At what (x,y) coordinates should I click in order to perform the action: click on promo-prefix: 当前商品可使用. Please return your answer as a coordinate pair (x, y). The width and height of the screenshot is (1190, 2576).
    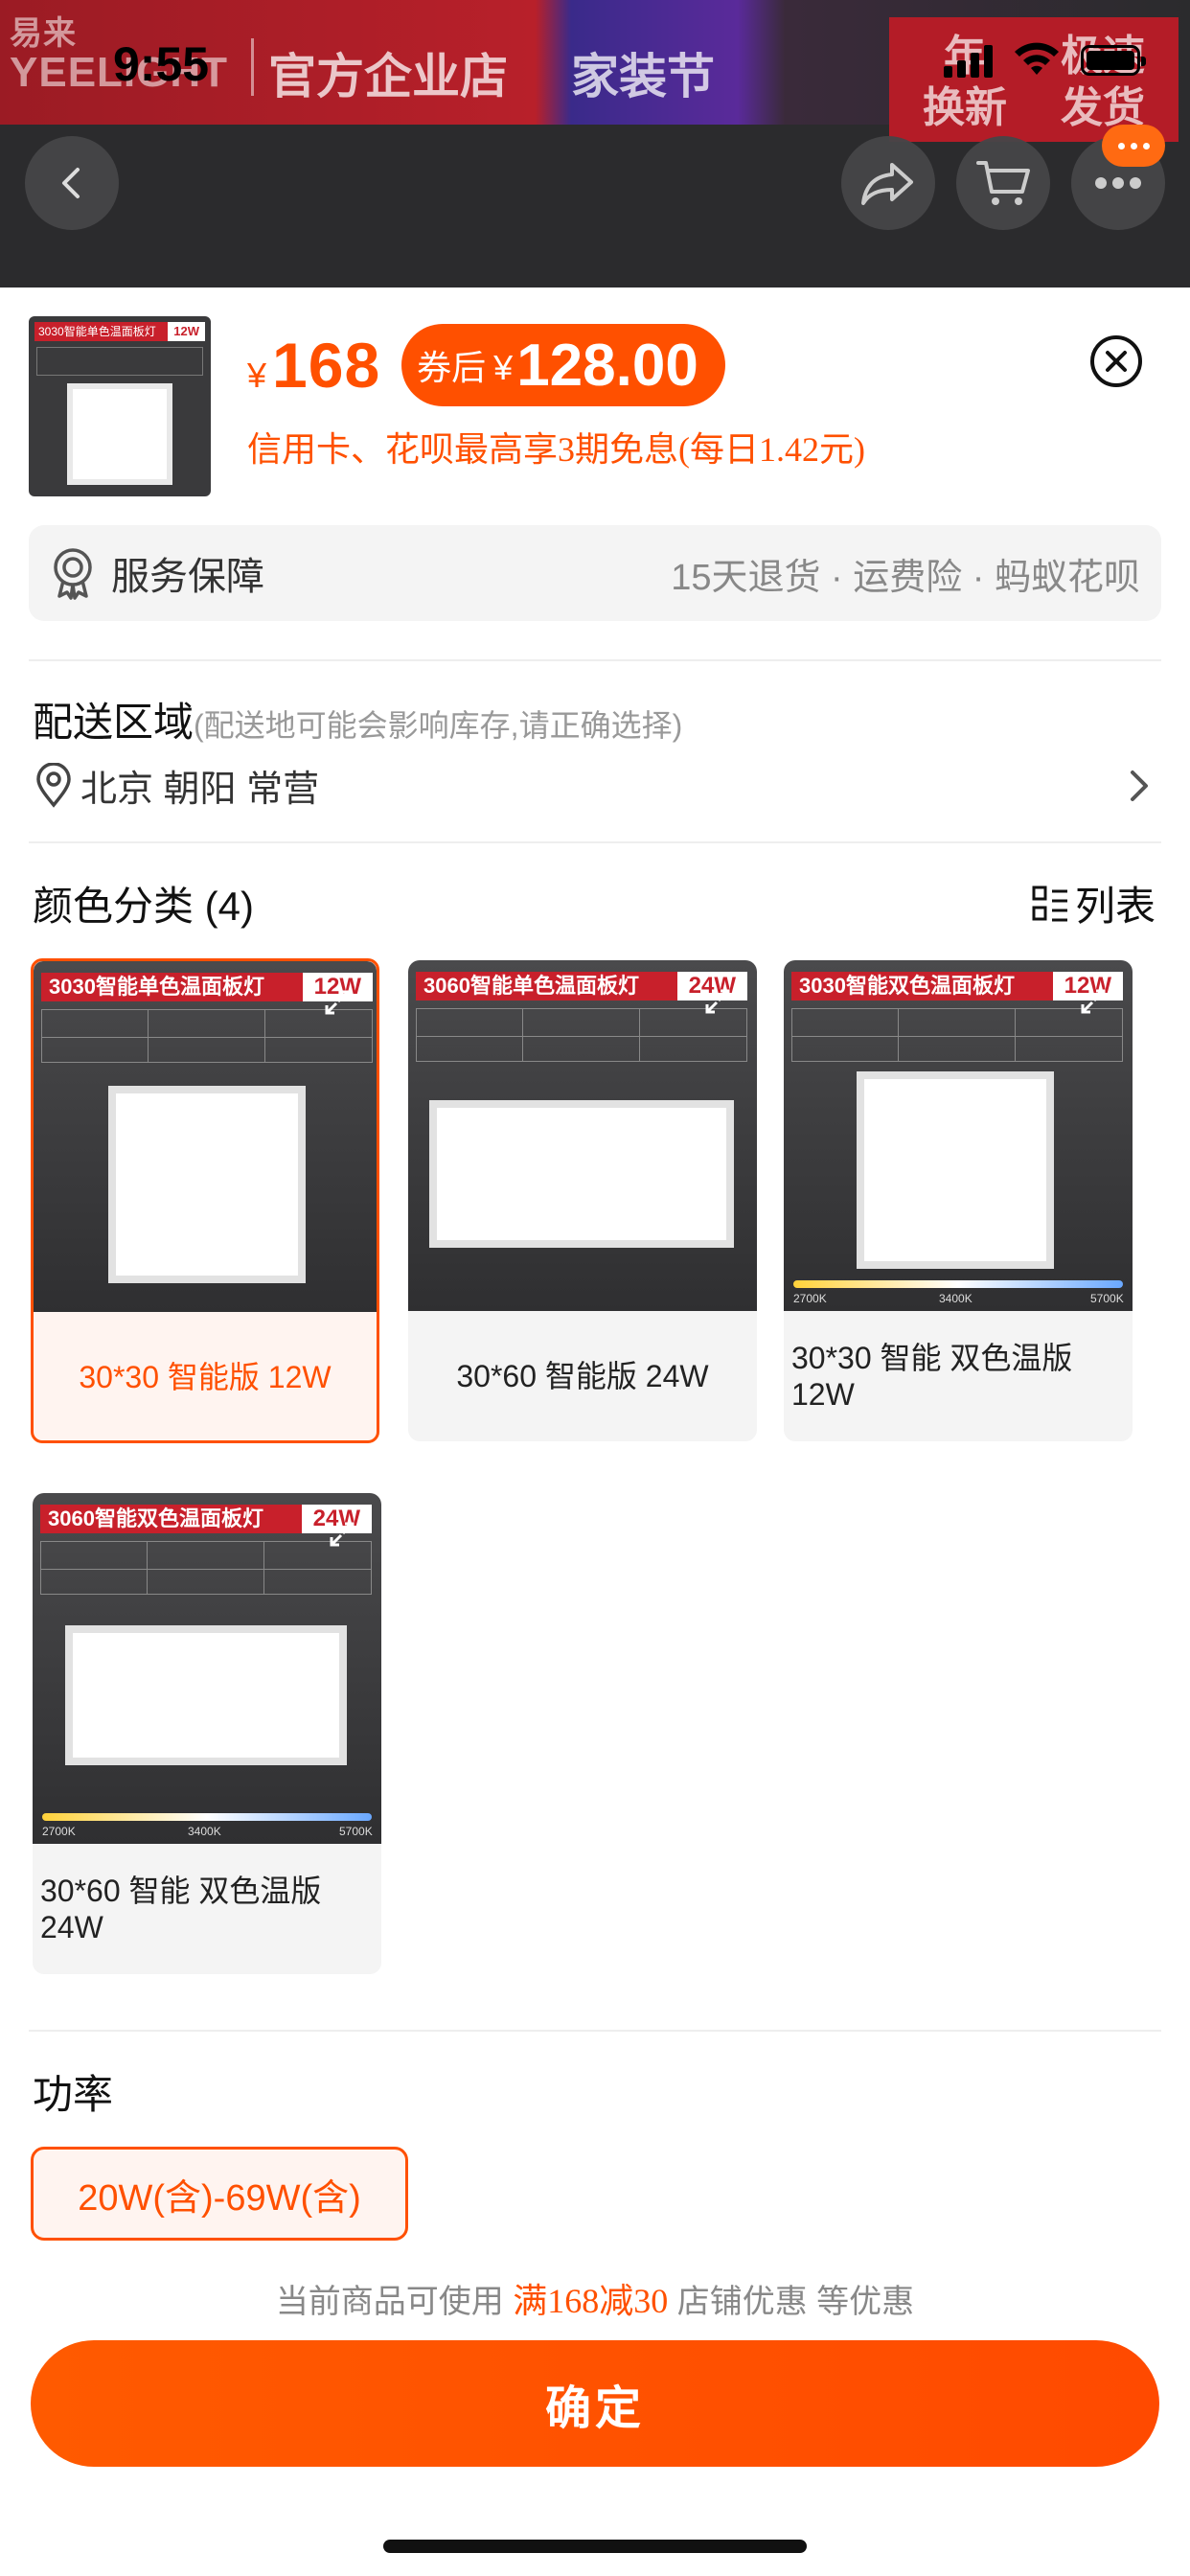
    Looking at the image, I should click on (389, 2302).